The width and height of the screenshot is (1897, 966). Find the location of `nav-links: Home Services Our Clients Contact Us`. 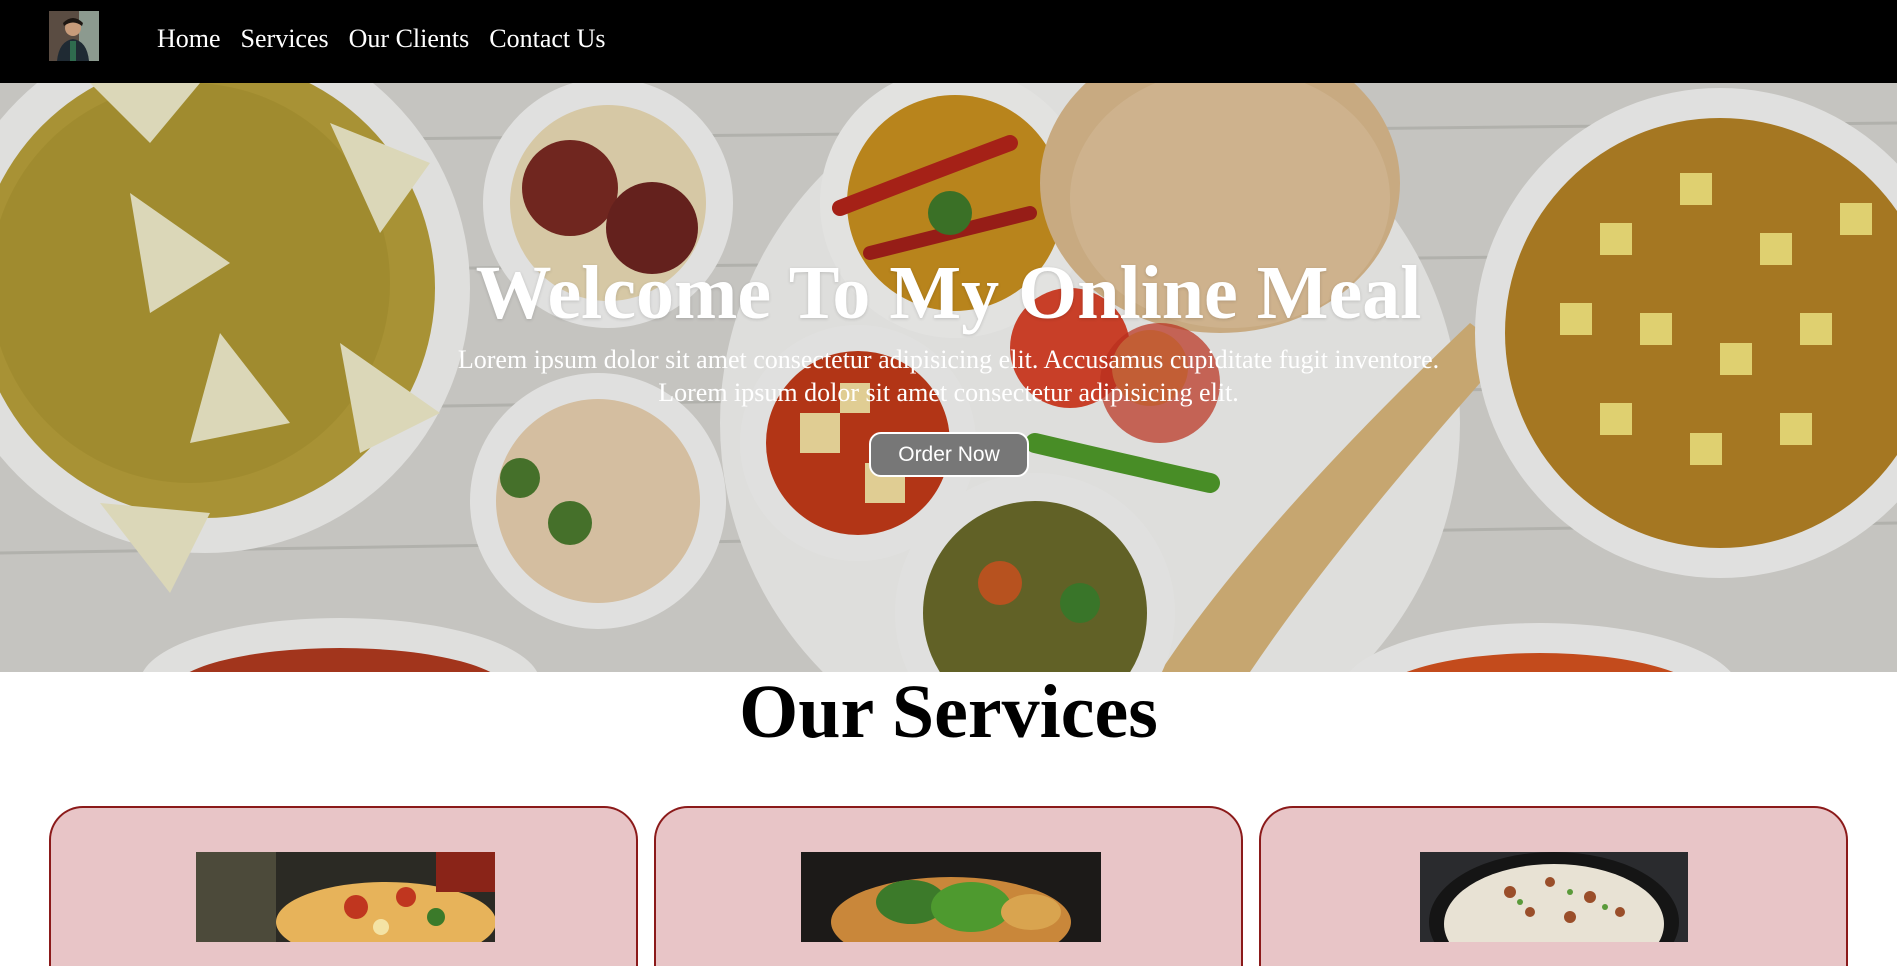

nav-links: Home Services Our Clients Contact Us is located at coordinates (381, 39).